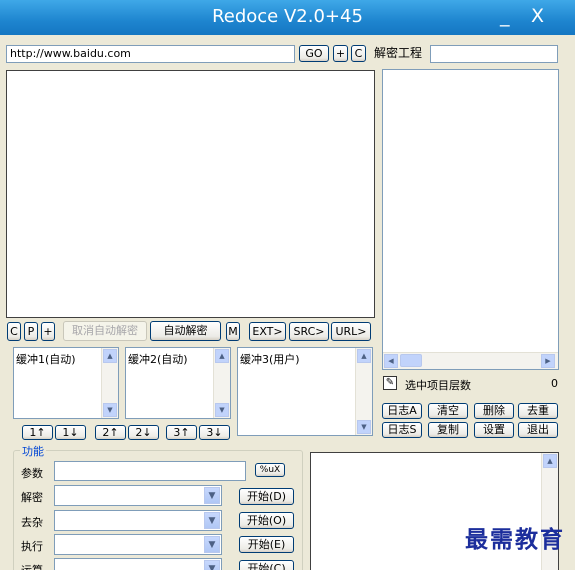  Describe the element at coordinates (214, 432) in the screenshot. I see `buffer-3-down-button: 3↓` at that location.